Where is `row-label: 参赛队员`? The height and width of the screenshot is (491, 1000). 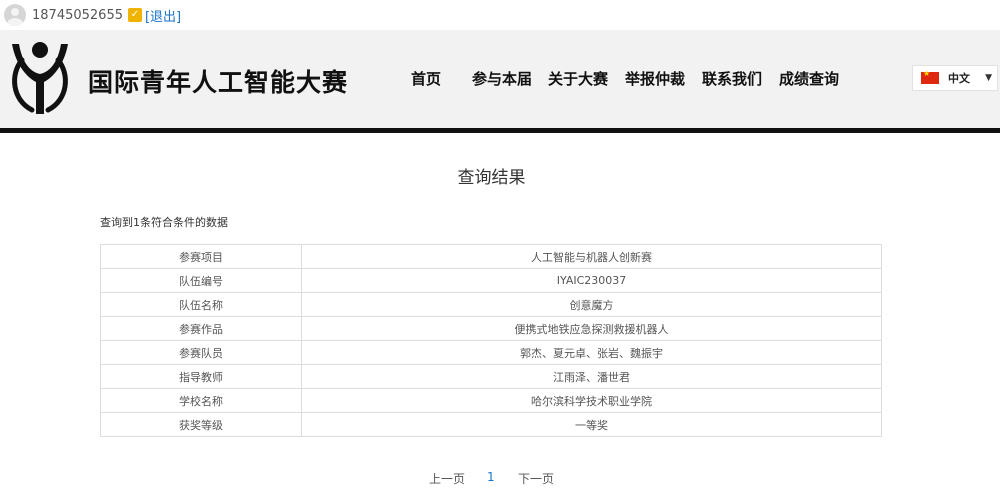 row-label: 参赛队员 is located at coordinates (201, 352).